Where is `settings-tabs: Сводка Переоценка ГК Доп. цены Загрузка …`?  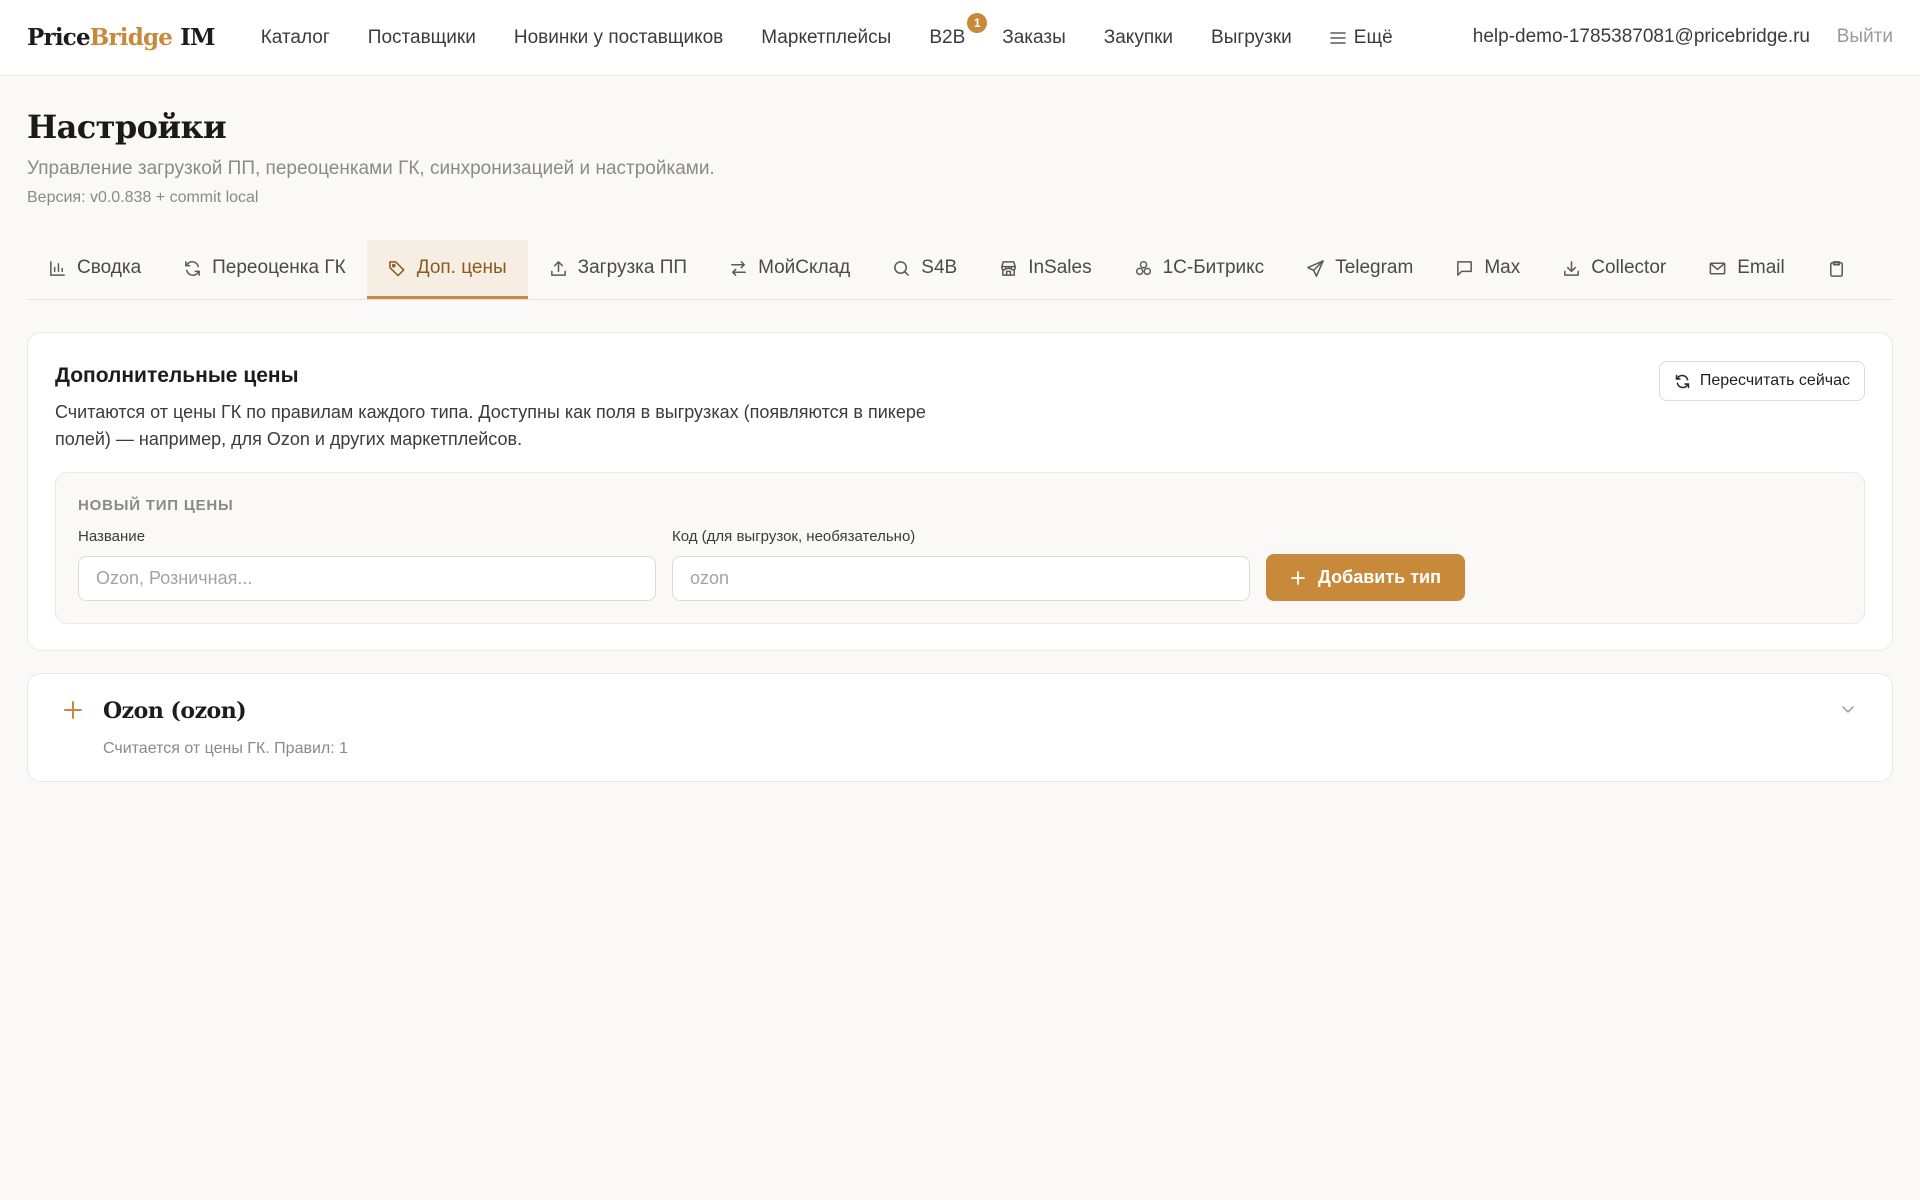 settings-tabs: Сводка Переоценка ГК Доп. цены Загрузка … is located at coordinates (960, 270).